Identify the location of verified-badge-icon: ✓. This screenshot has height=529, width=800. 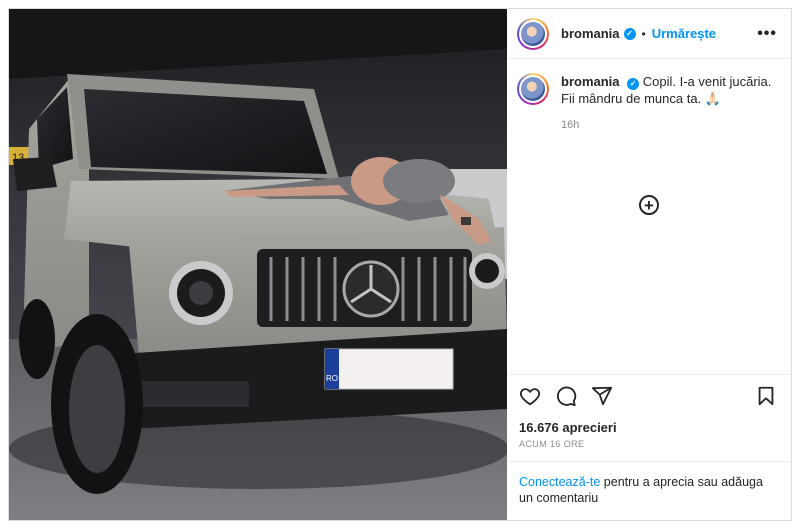
(629, 33).